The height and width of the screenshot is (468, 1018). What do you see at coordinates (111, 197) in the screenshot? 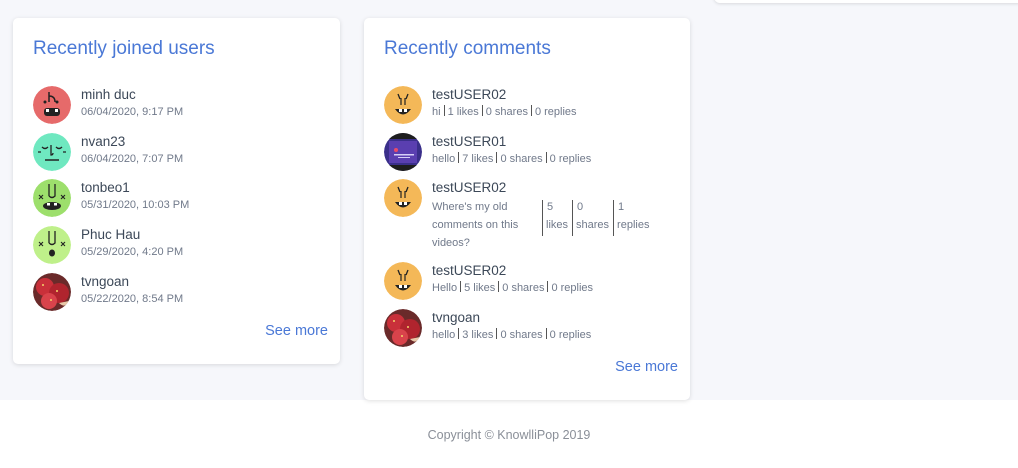
I see `user-list-item: tonbeo1 05/31/2020, 10:03 PM` at bounding box center [111, 197].